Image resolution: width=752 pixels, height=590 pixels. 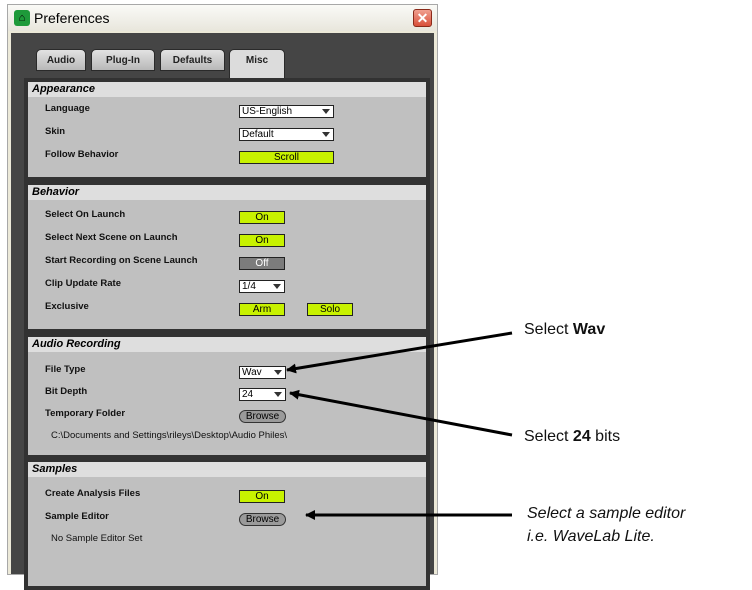 What do you see at coordinates (67, 108) in the screenshot?
I see `language-label: Language` at bounding box center [67, 108].